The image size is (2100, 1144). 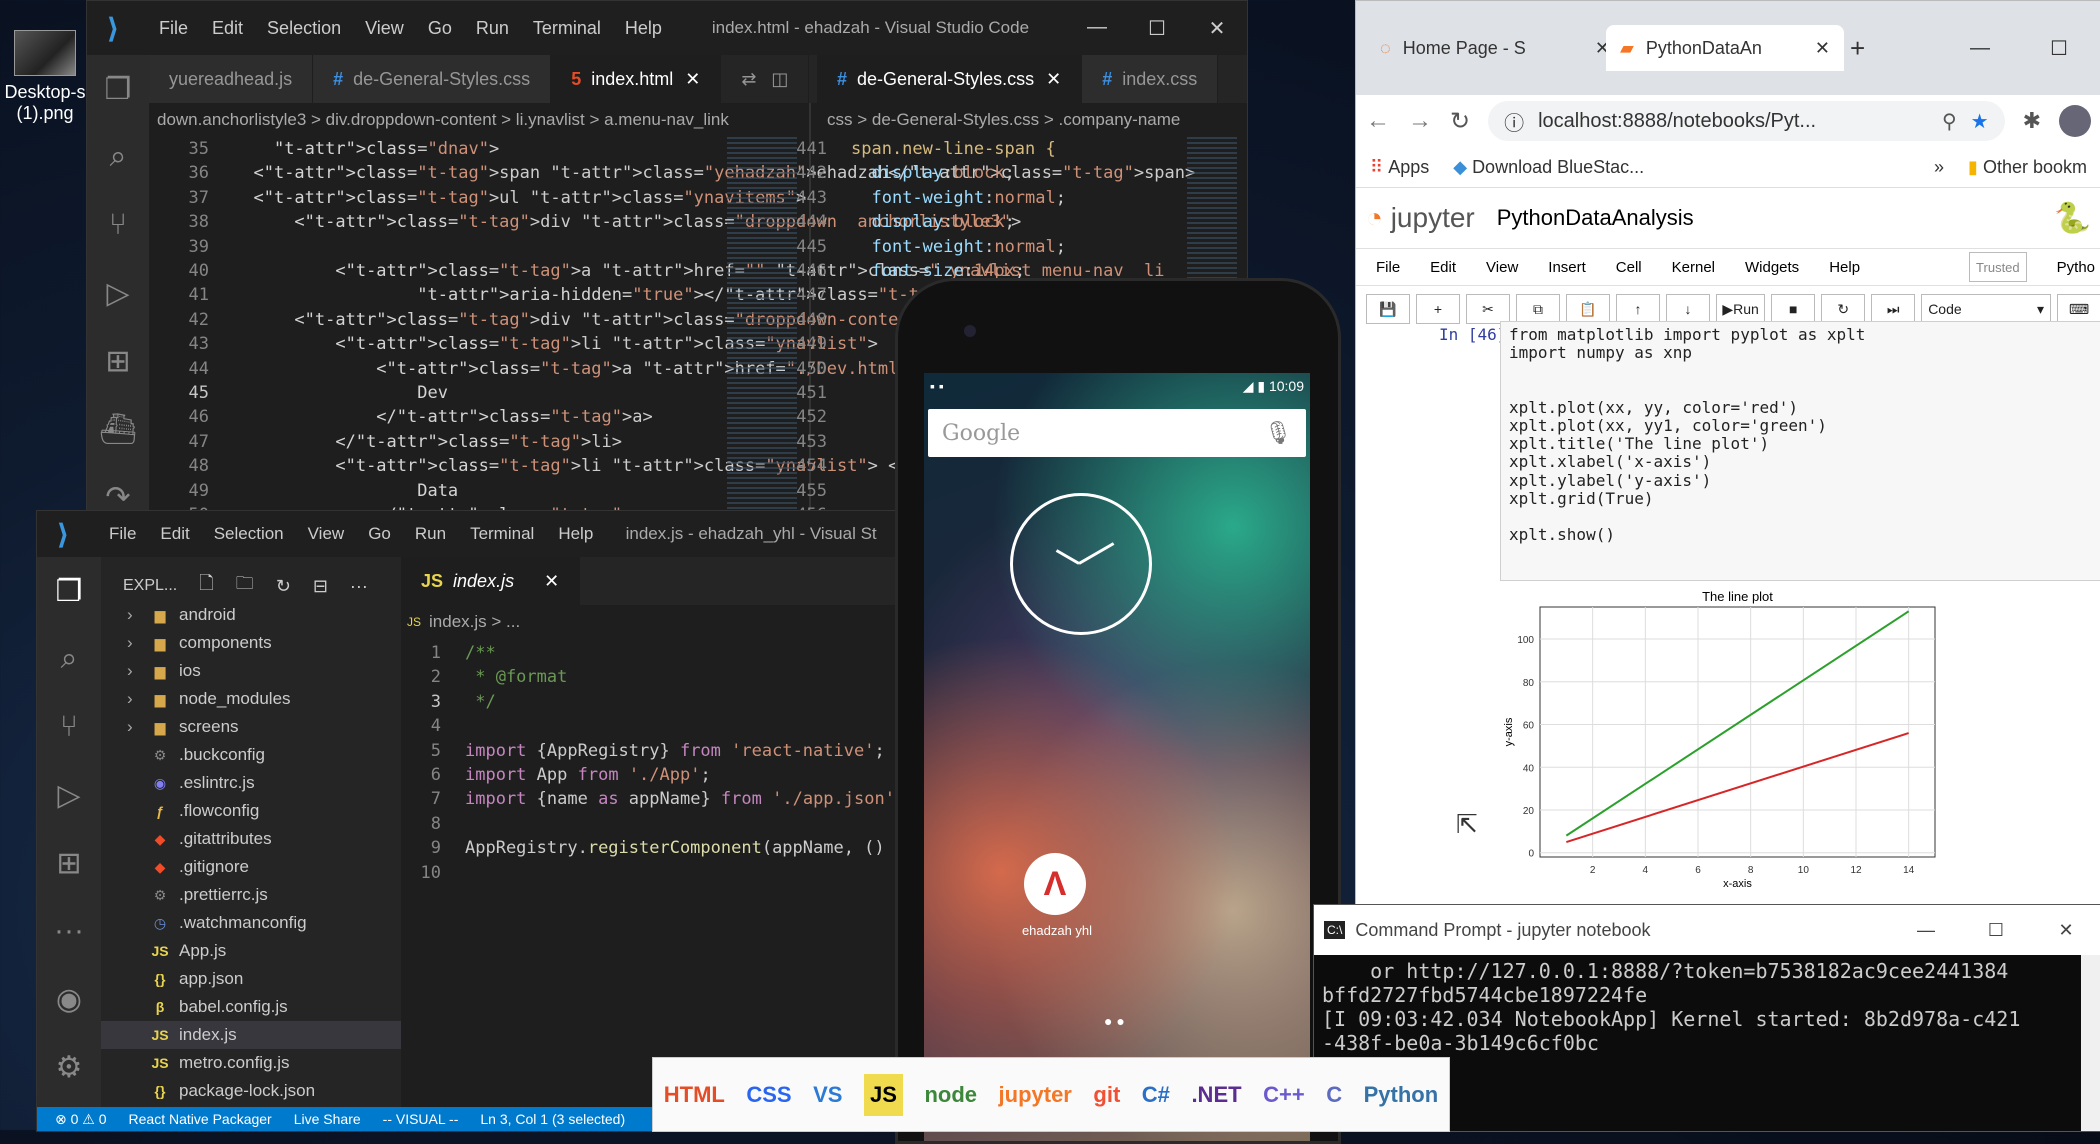 I want to click on tab-index-js: JS index.js ✕, so click(x=491, y=581).